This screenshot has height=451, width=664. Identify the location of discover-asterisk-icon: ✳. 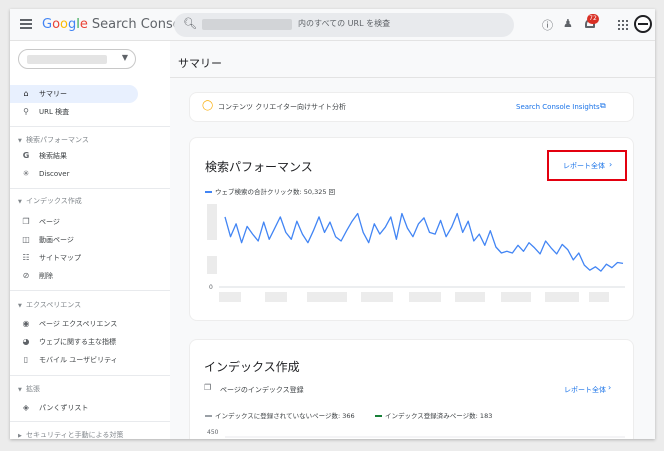
(26, 173).